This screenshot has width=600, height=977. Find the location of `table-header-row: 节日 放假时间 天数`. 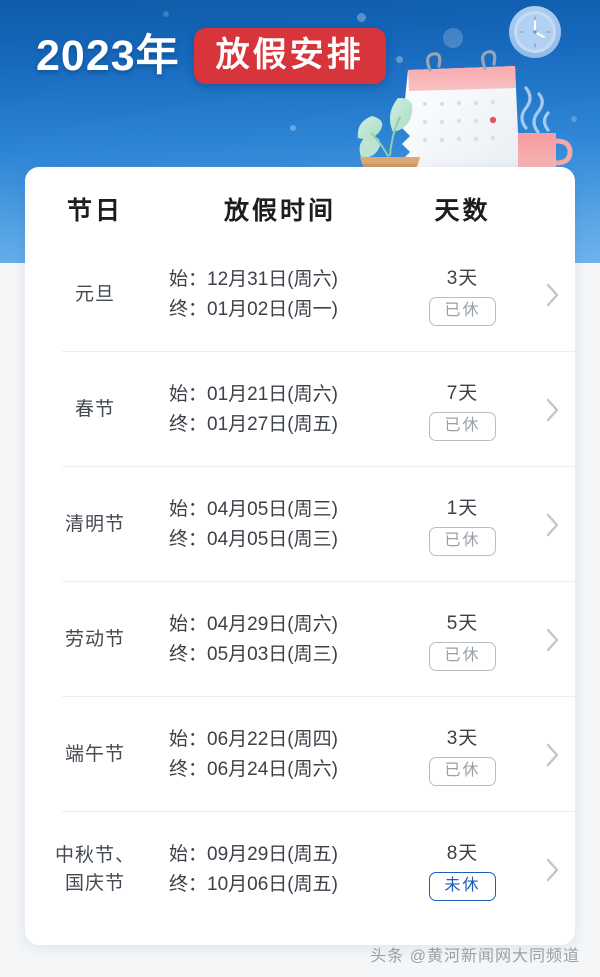

table-header-row: 节日 放假时间 天数 is located at coordinates (300, 202).